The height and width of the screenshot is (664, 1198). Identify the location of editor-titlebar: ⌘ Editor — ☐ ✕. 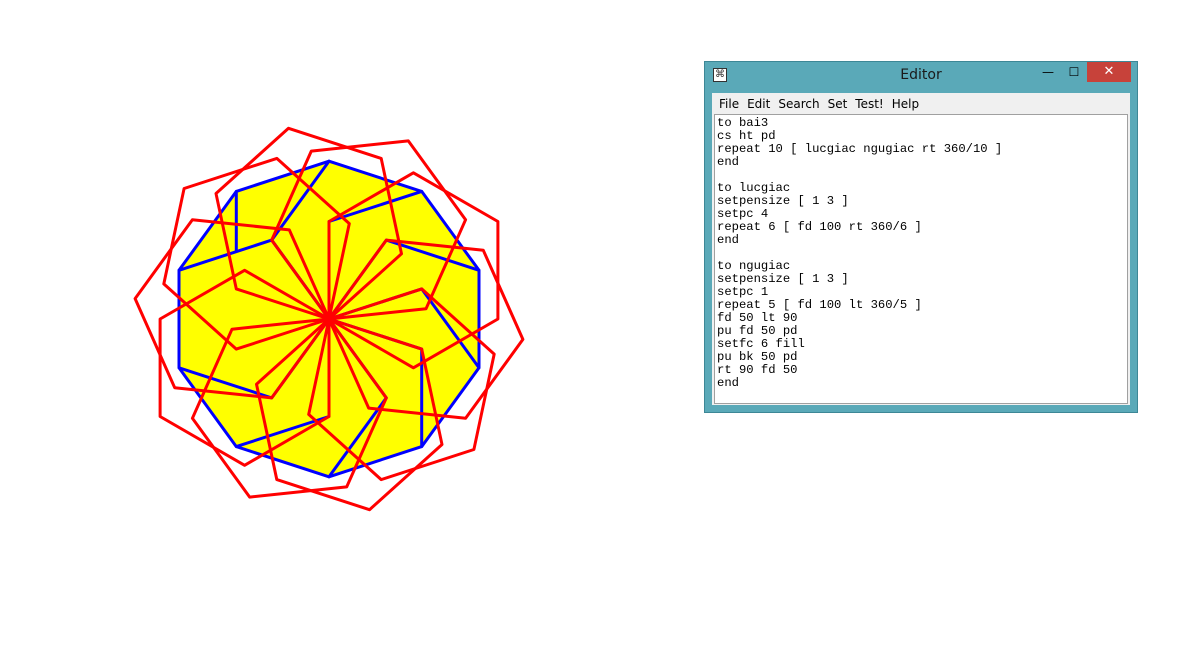
(921, 76).